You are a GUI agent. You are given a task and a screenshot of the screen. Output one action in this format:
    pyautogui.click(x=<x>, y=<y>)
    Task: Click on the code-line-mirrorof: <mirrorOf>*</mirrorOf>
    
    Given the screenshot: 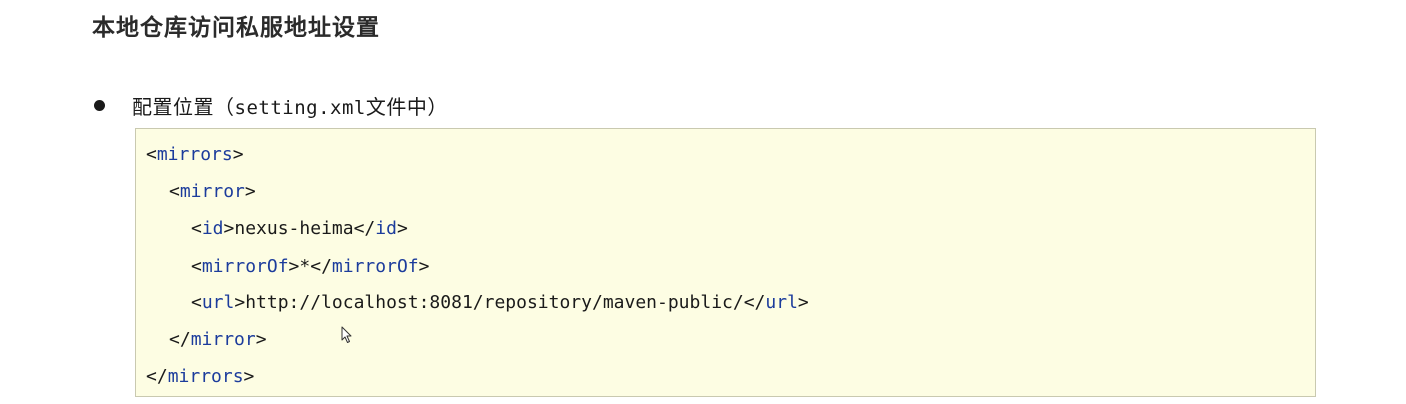 What is the action you would take?
    pyautogui.click(x=310, y=266)
    